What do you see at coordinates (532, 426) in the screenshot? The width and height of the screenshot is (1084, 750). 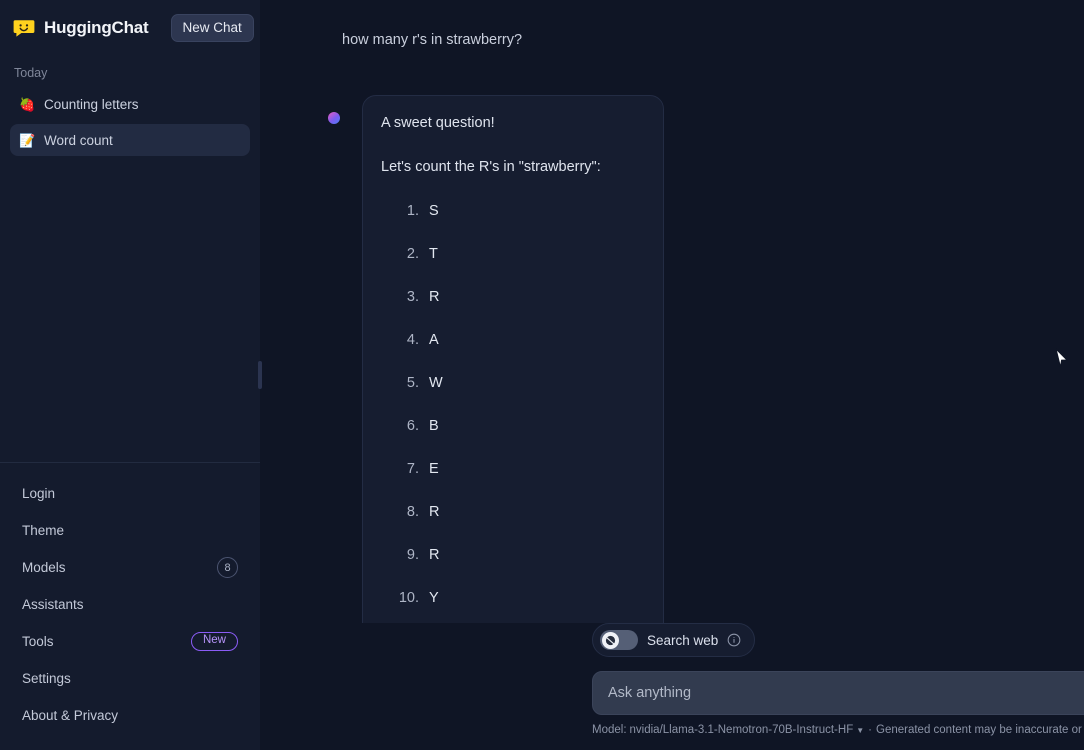 I see `list-item: B` at bounding box center [532, 426].